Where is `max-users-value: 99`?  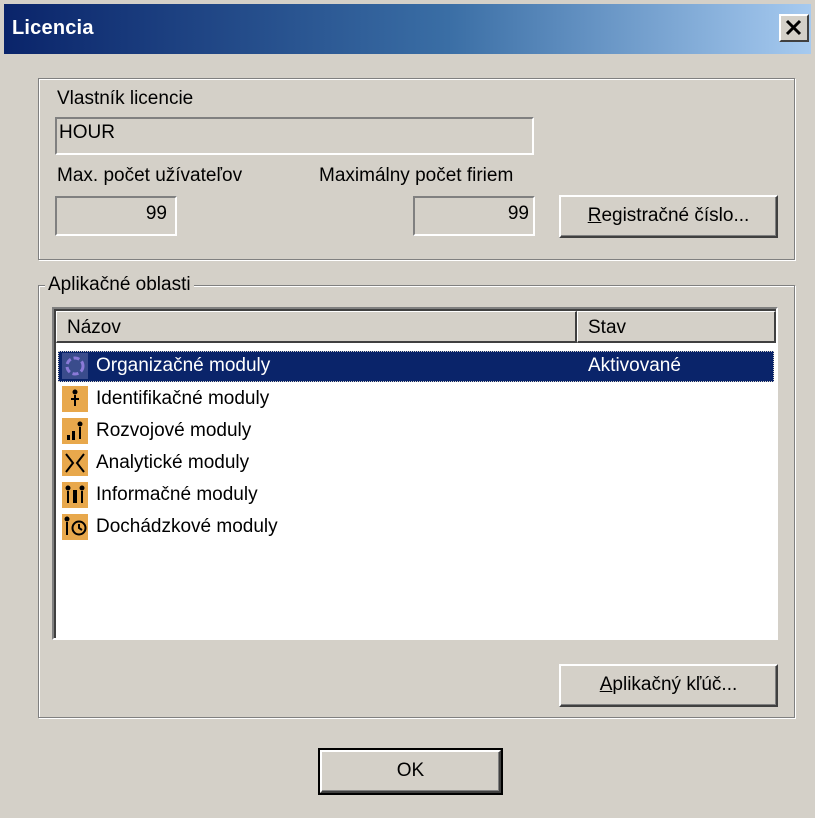
max-users-value: 99 is located at coordinates (156, 213).